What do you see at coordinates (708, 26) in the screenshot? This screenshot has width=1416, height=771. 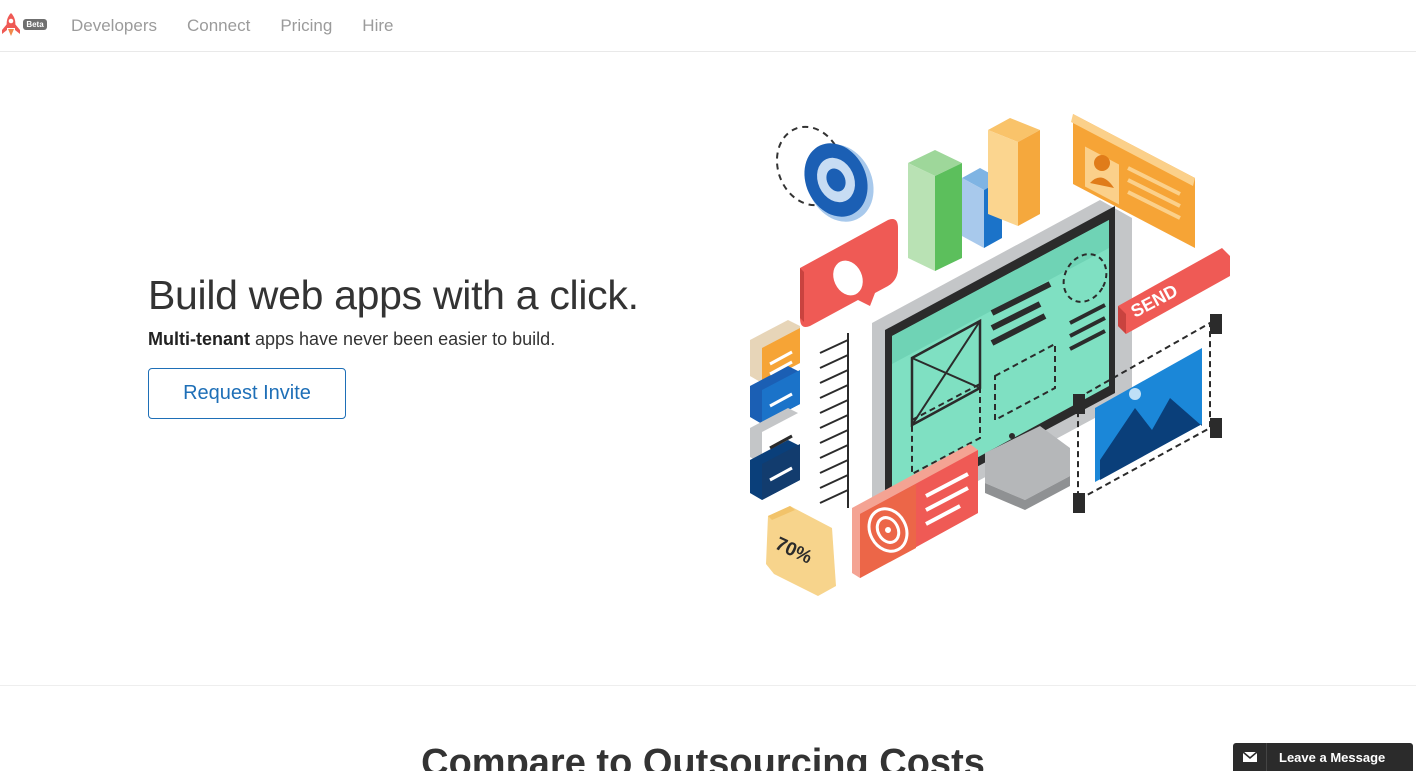 I see `top-nav: Beta Developers Connect Pricing Hire` at bounding box center [708, 26].